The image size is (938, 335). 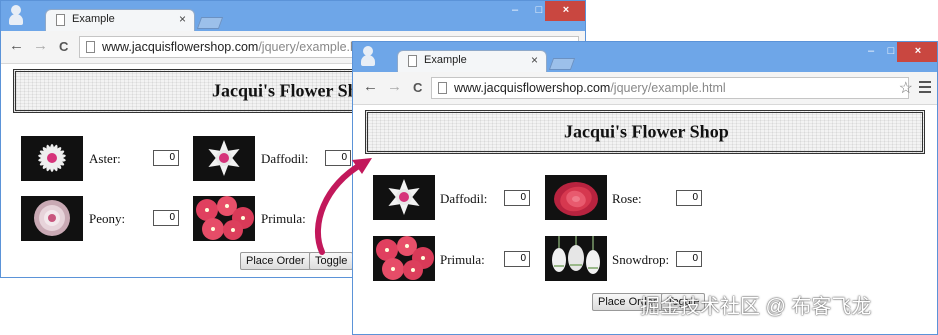 I want to click on quantity-input-primula: 0, so click(x=517, y=259).